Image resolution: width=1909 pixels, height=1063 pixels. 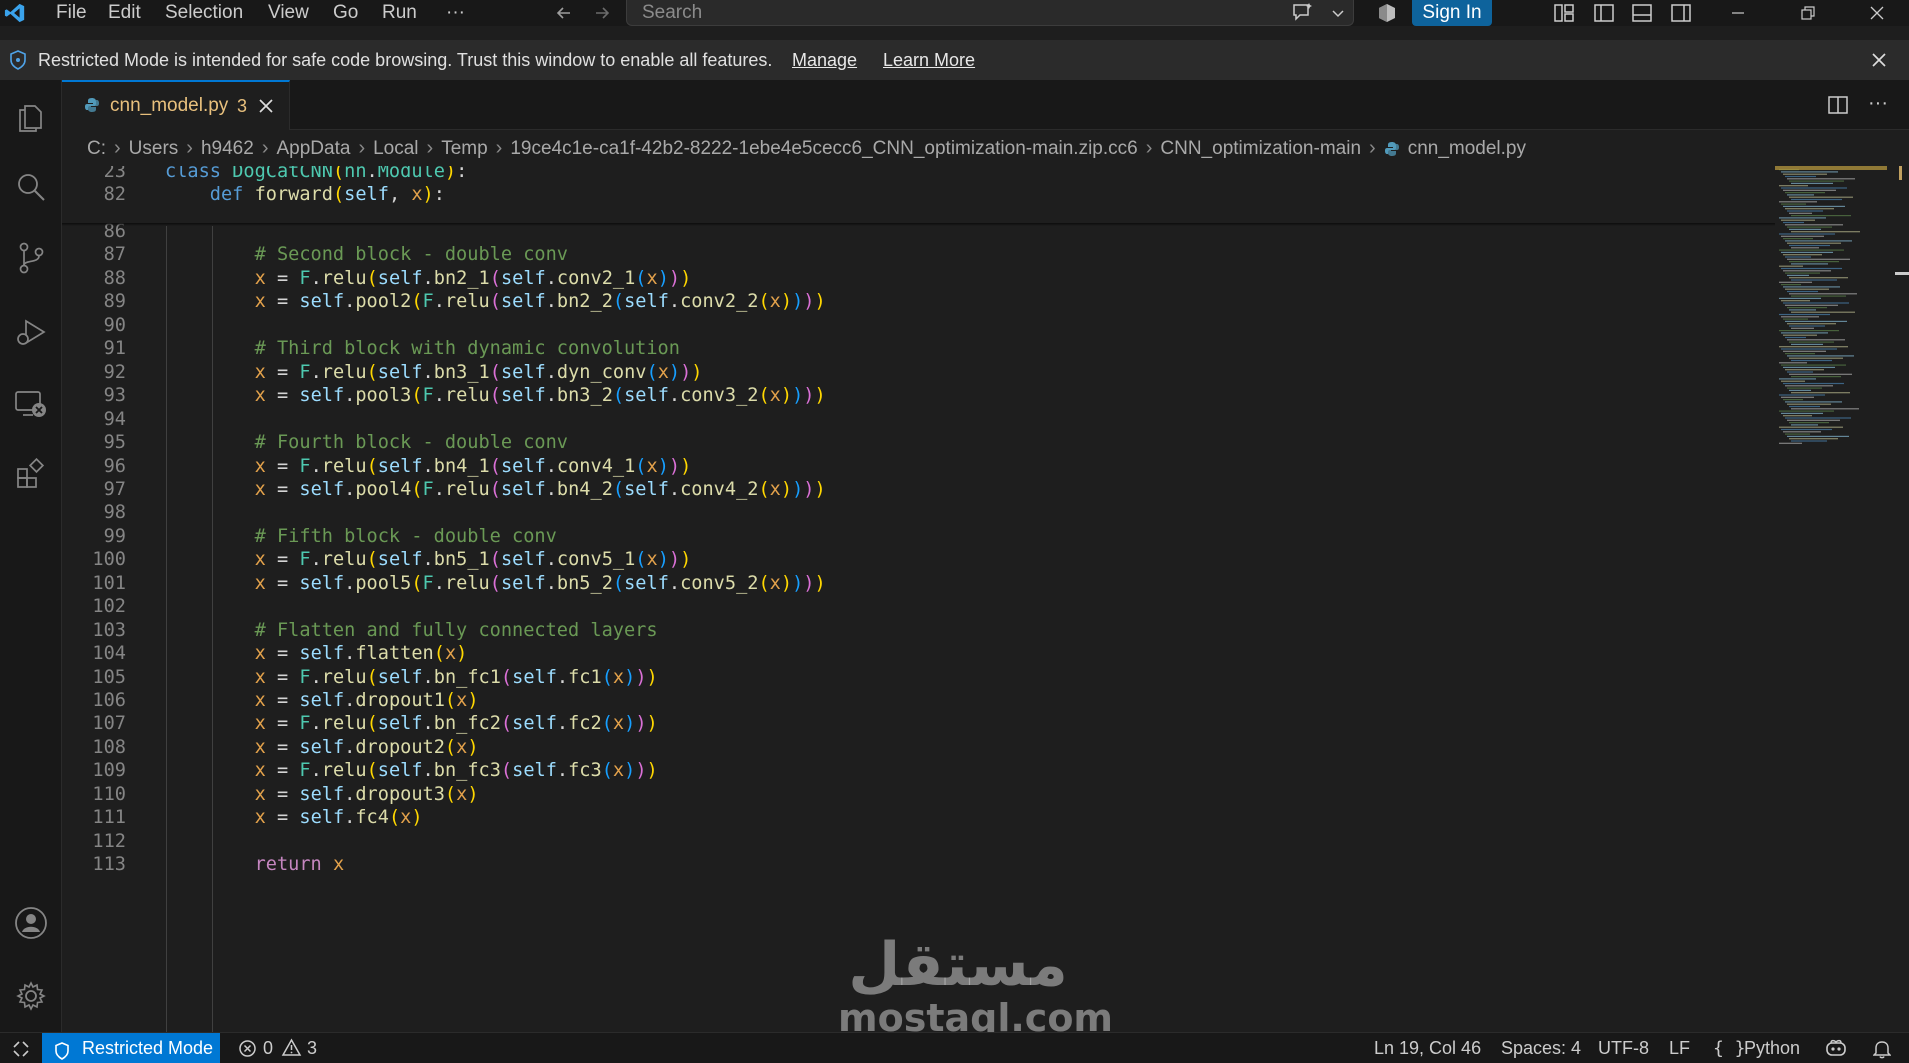 I want to click on encoding: UTF-8, so click(x=1623, y=1048).